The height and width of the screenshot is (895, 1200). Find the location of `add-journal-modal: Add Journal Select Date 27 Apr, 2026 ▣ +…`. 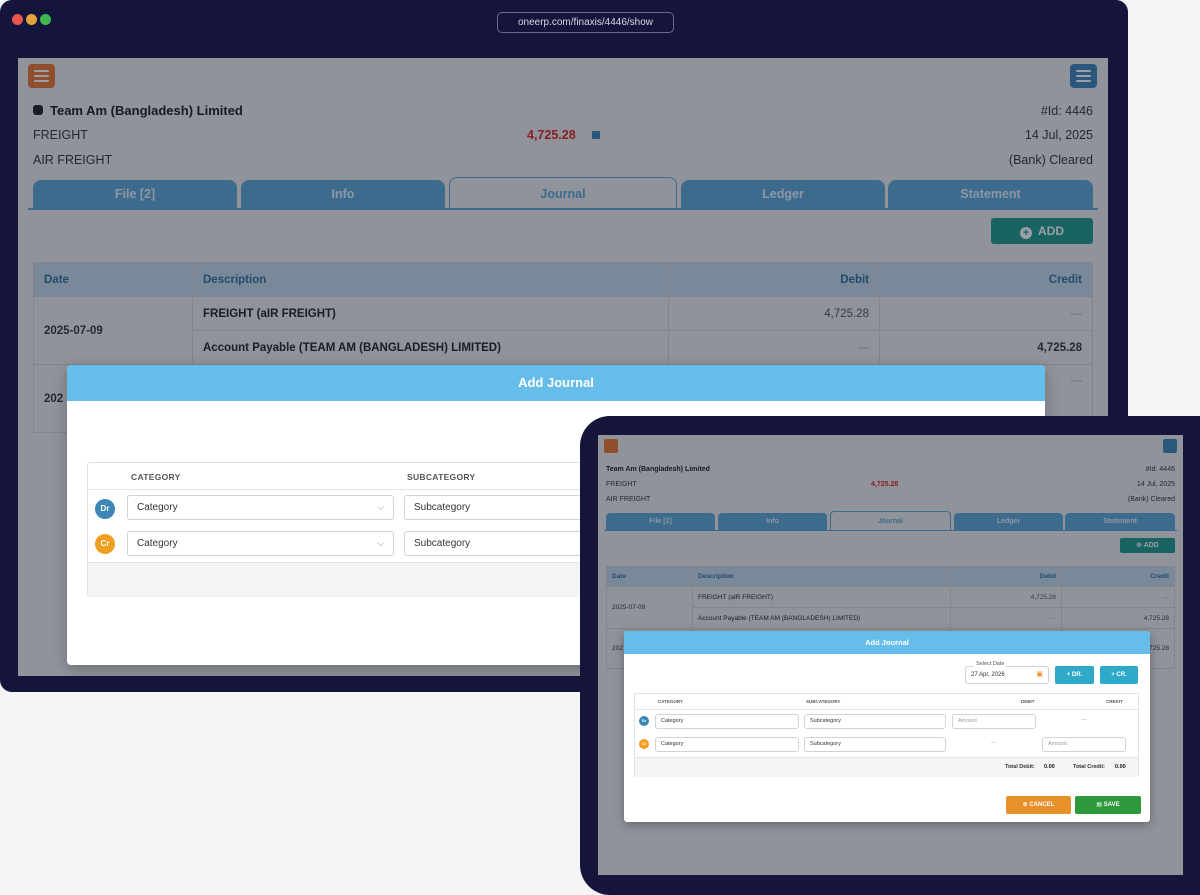

add-journal-modal: Add Journal Select Date 27 Apr, 2026 ▣ +… is located at coordinates (887, 726).